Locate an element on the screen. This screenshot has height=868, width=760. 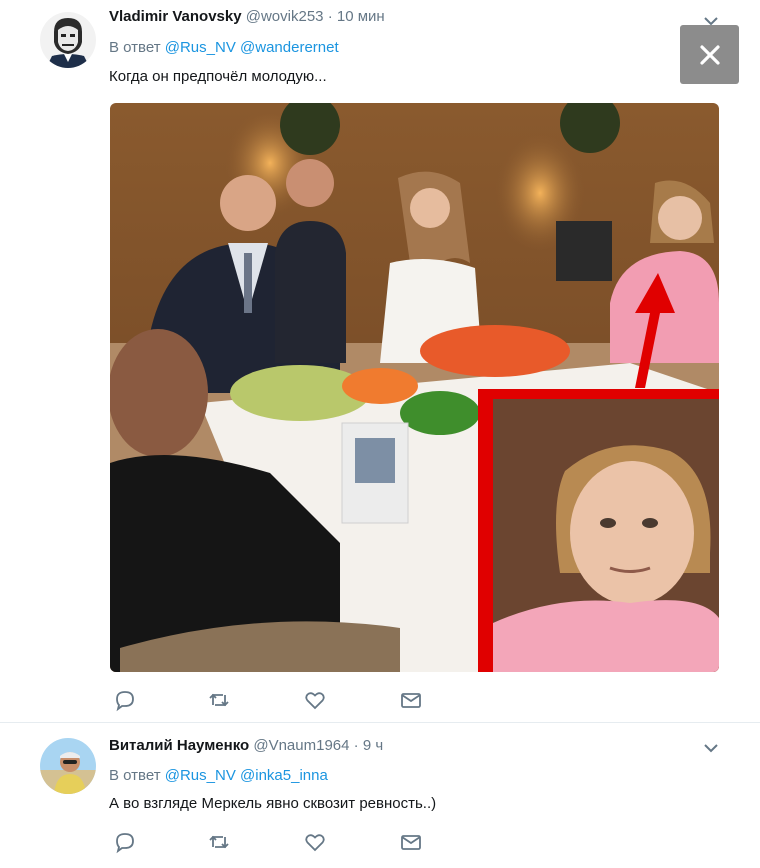
timestamp: 10 мин is located at coordinates (361, 16).